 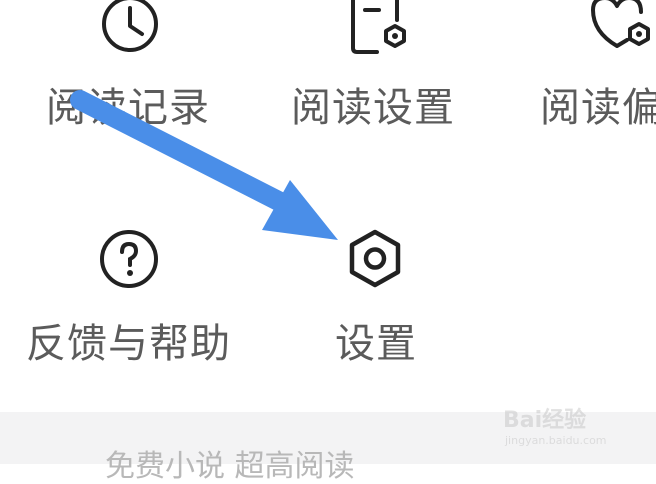 I want to click on menu-item-feedback-help: 反馈与帮助, so click(x=130, y=295).